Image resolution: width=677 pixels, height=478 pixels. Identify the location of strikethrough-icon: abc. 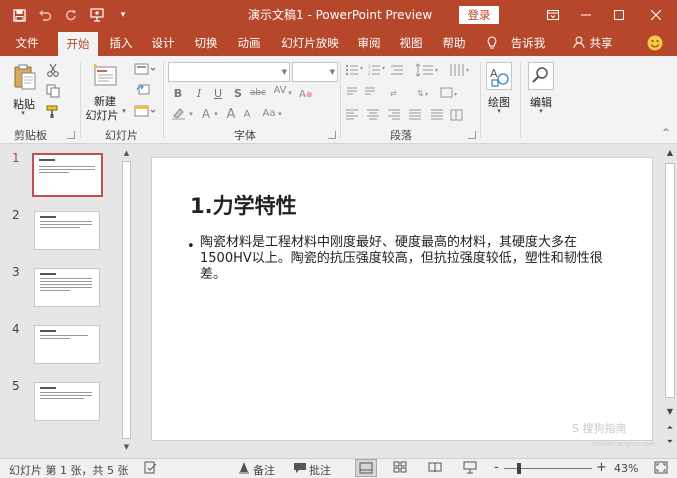
(258, 93).